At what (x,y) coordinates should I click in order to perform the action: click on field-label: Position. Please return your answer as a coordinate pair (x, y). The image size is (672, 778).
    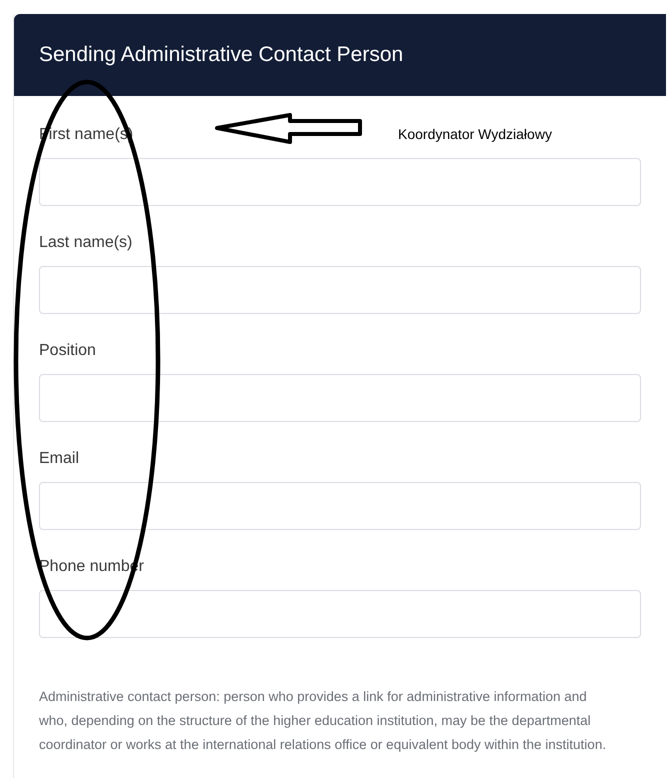
    Looking at the image, I should click on (67, 351).